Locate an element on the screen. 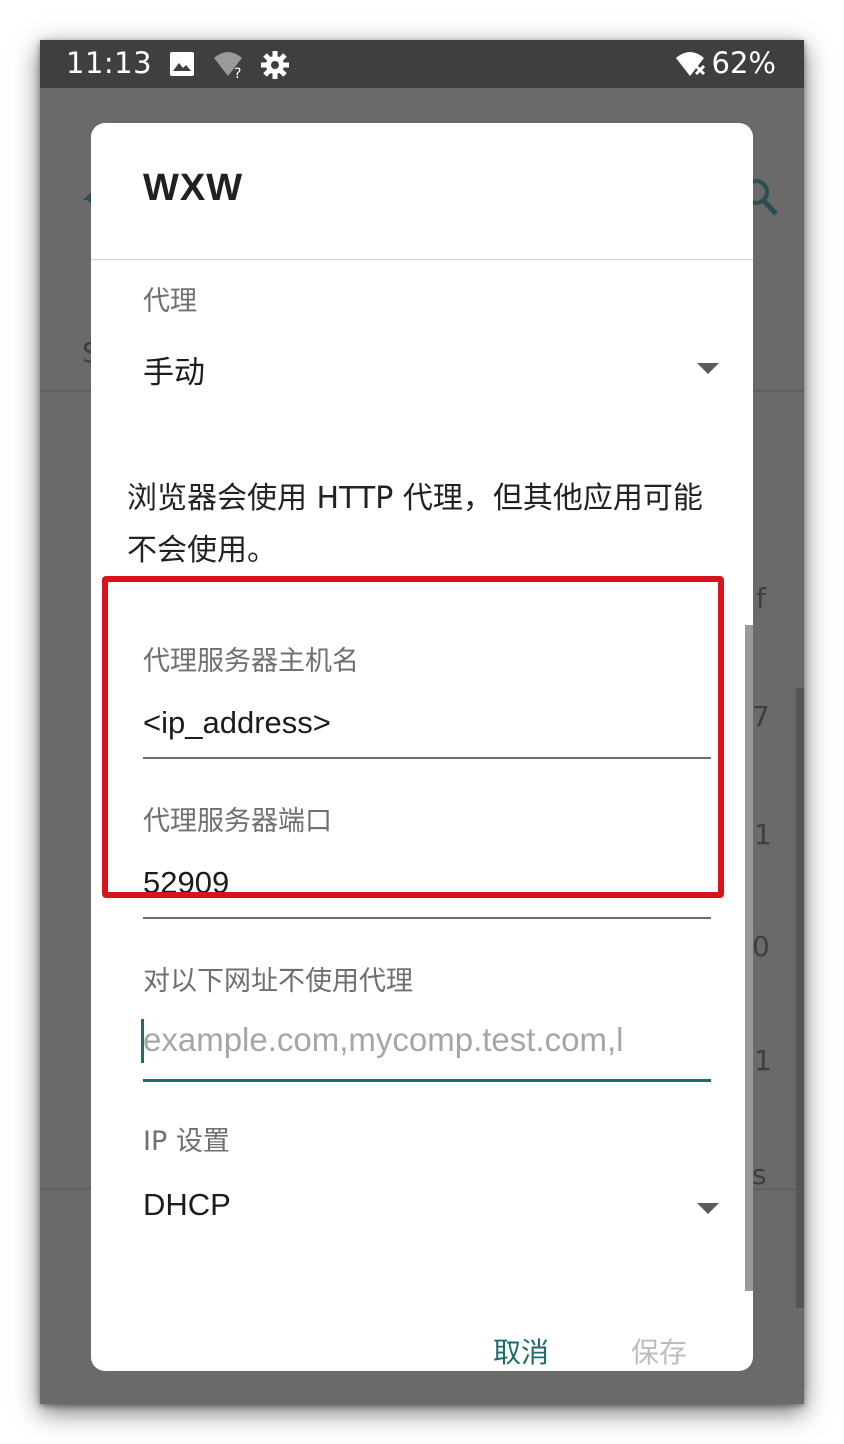  proxy-dropdown: 手动 is located at coordinates (431, 368).